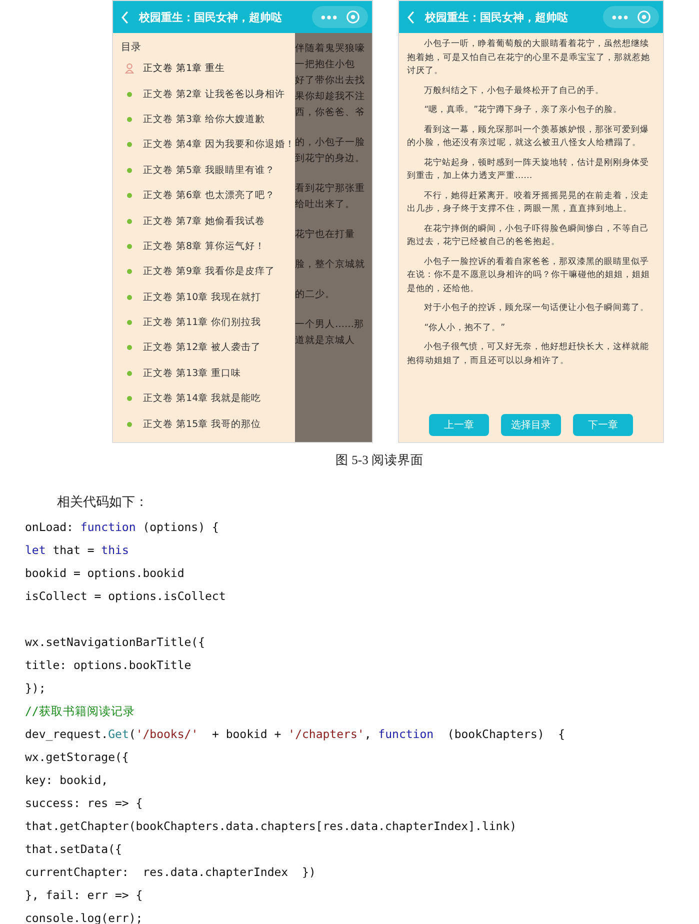 The width and height of the screenshot is (699, 924). Describe the element at coordinates (325, 205) in the screenshot. I see `text-fragment: 给吐出来了。` at that location.